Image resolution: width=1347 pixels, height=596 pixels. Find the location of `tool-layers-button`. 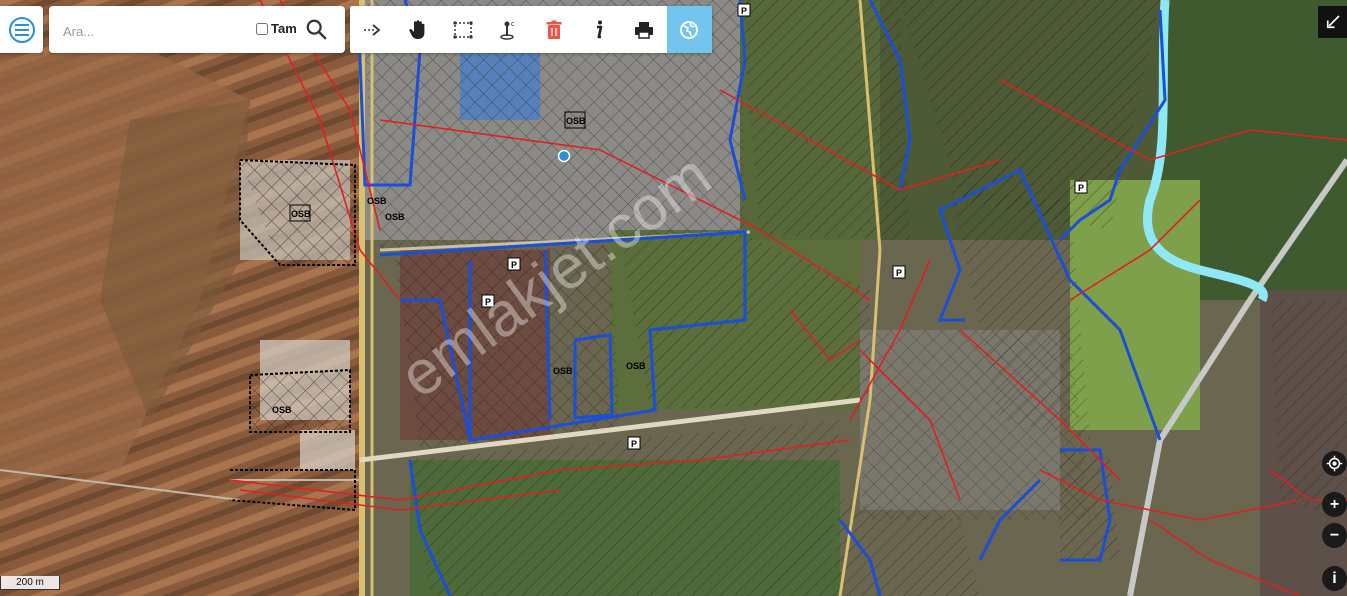

tool-layers-button is located at coordinates (689, 29).